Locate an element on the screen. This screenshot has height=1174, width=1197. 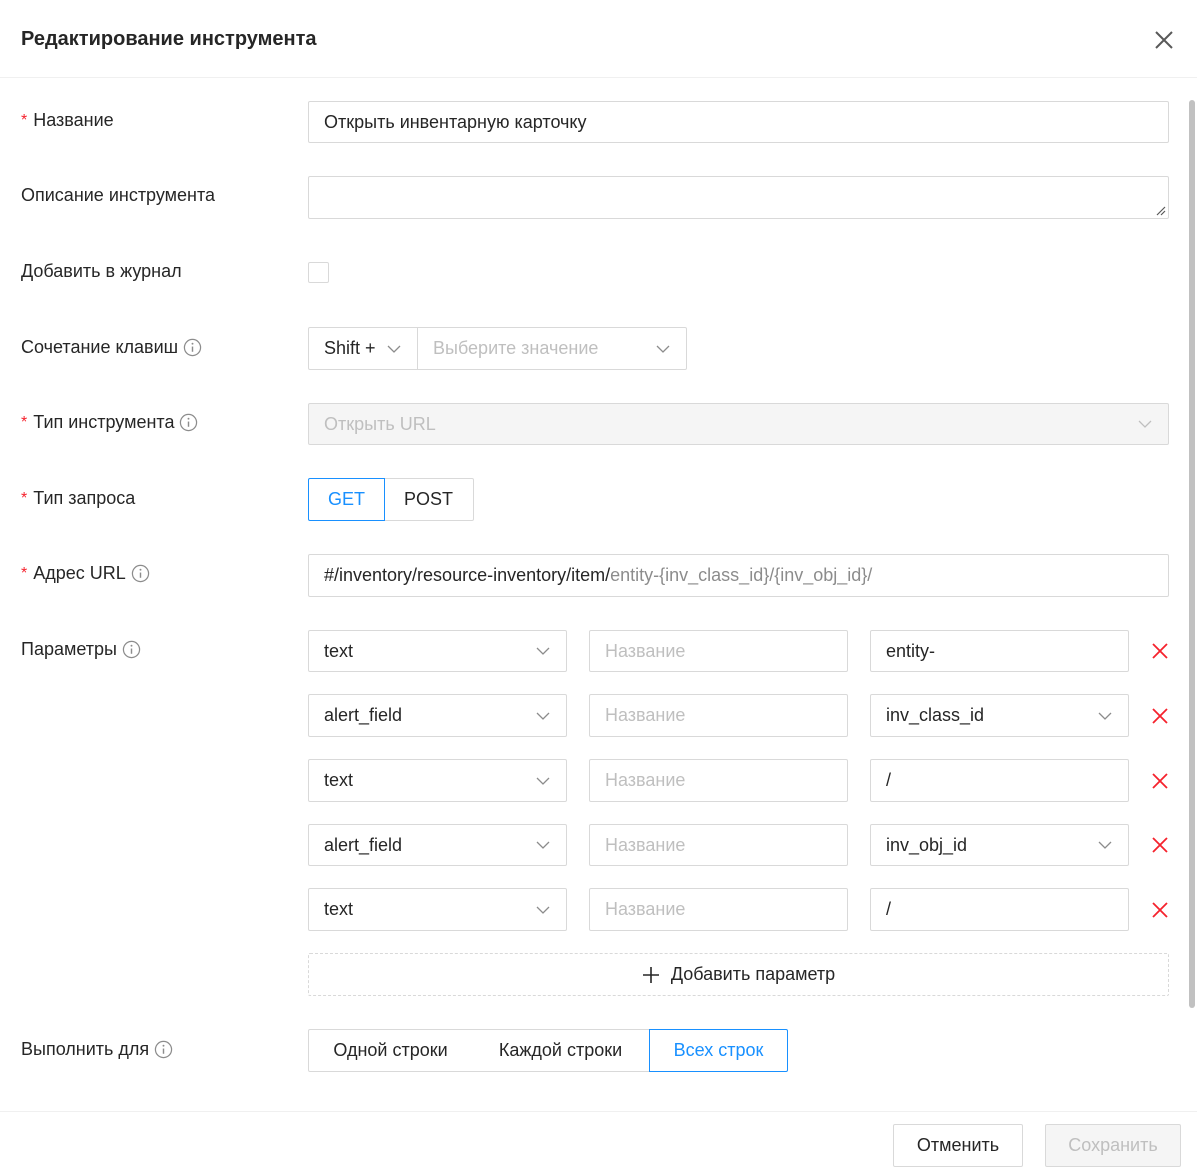
hotkey-label: Сочетание клавиш is located at coordinates (111, 347).